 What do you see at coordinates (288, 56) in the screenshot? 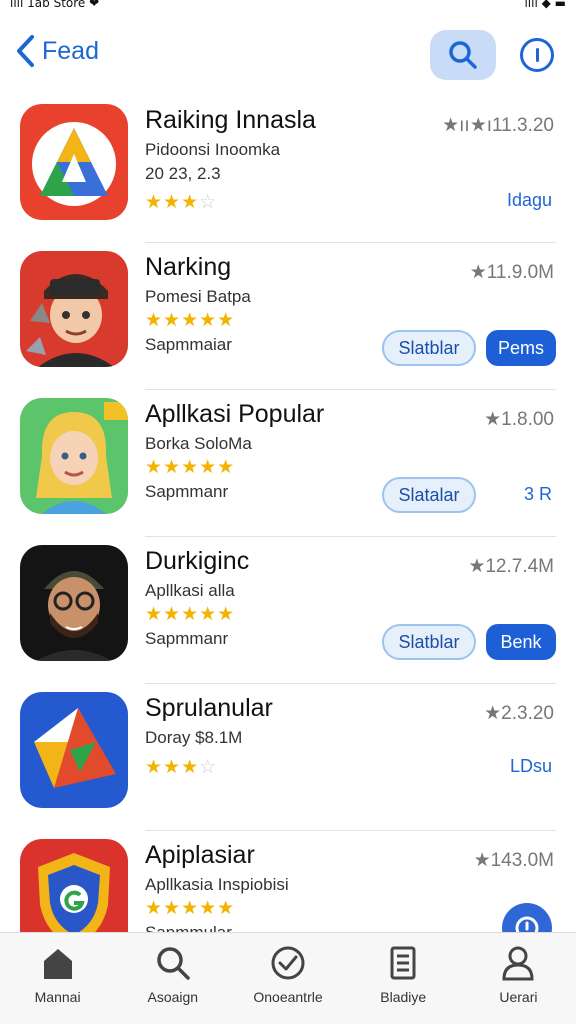
I see `navigation-bar: Fead` at bounding box center [288, 56].